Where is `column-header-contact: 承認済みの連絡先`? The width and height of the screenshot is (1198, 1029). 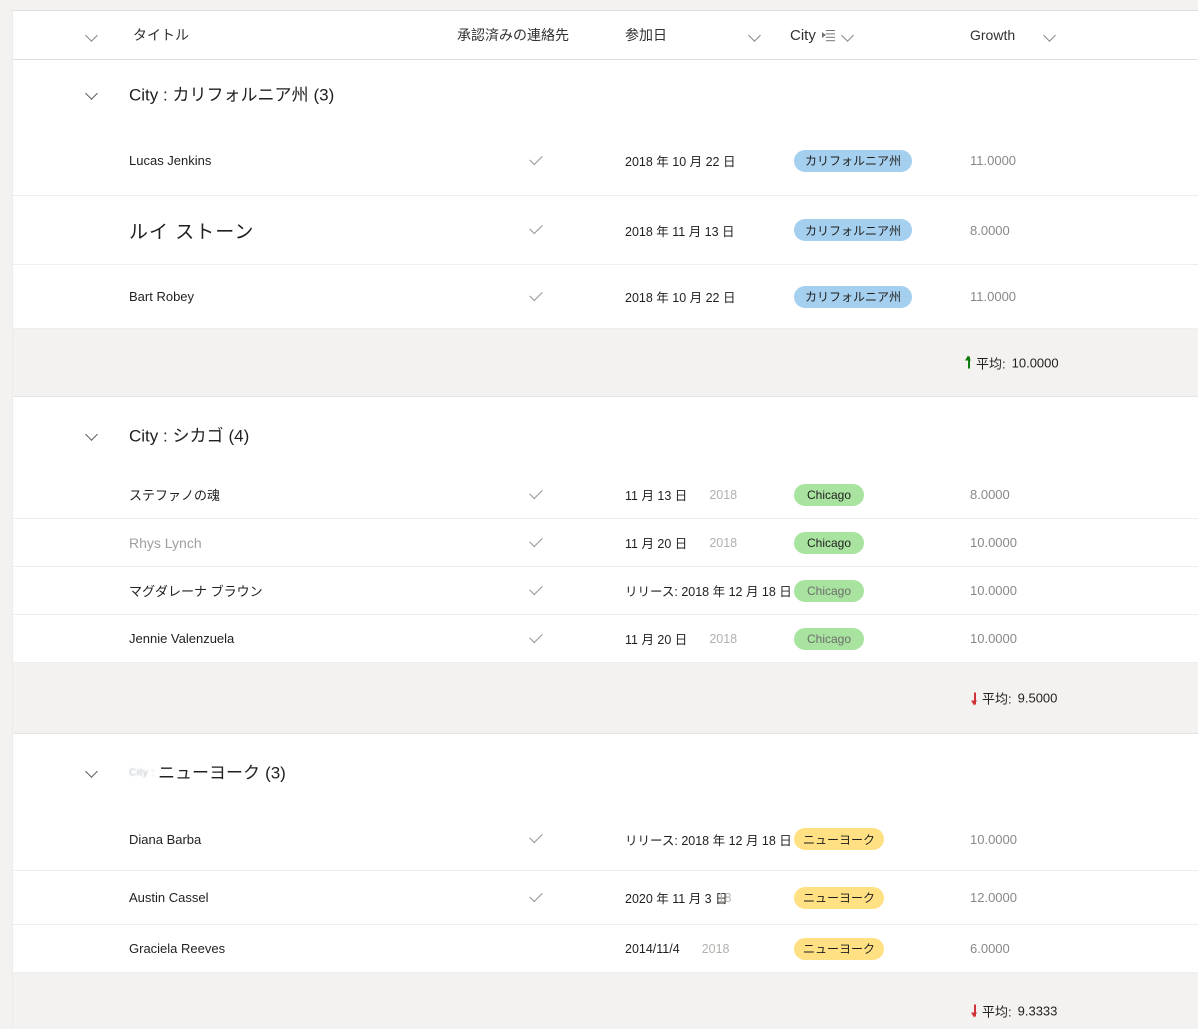 column-header-contact: 承認済みの連絡先 is located at coordinates (513, 35).